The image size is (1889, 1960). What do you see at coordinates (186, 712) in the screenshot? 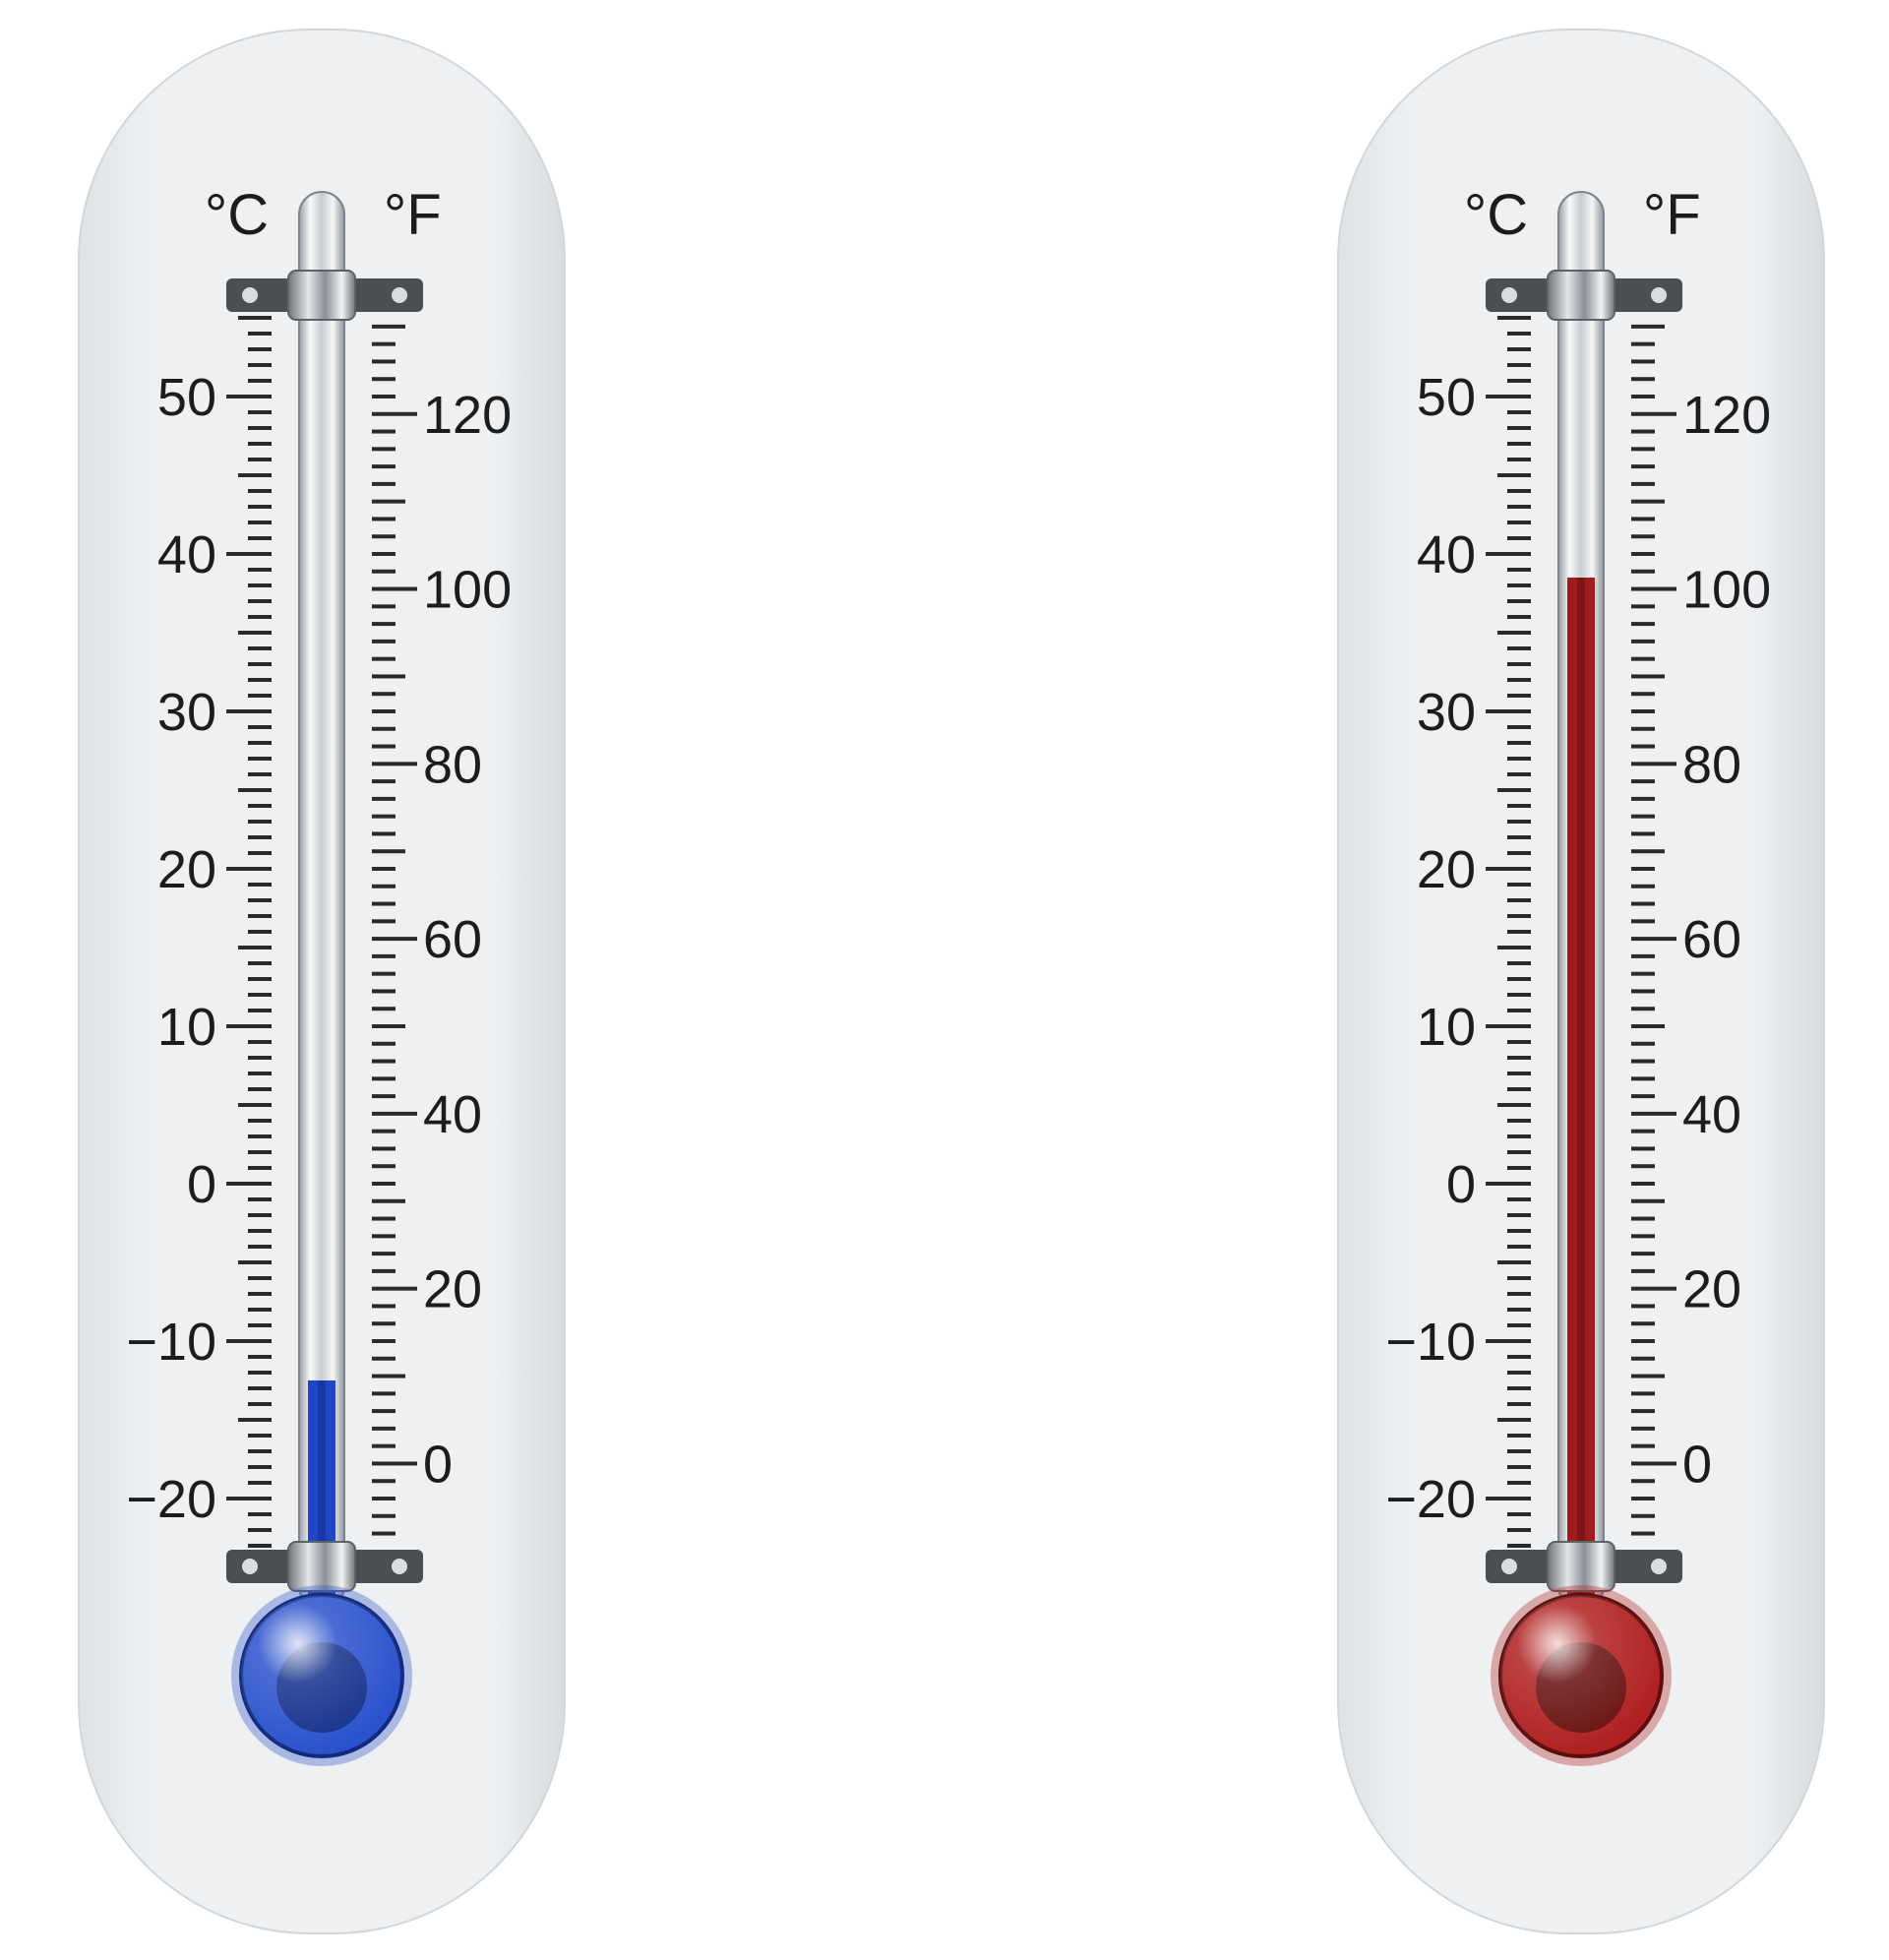
I see `celsius-label: 30` at bounding box center [186, 712].